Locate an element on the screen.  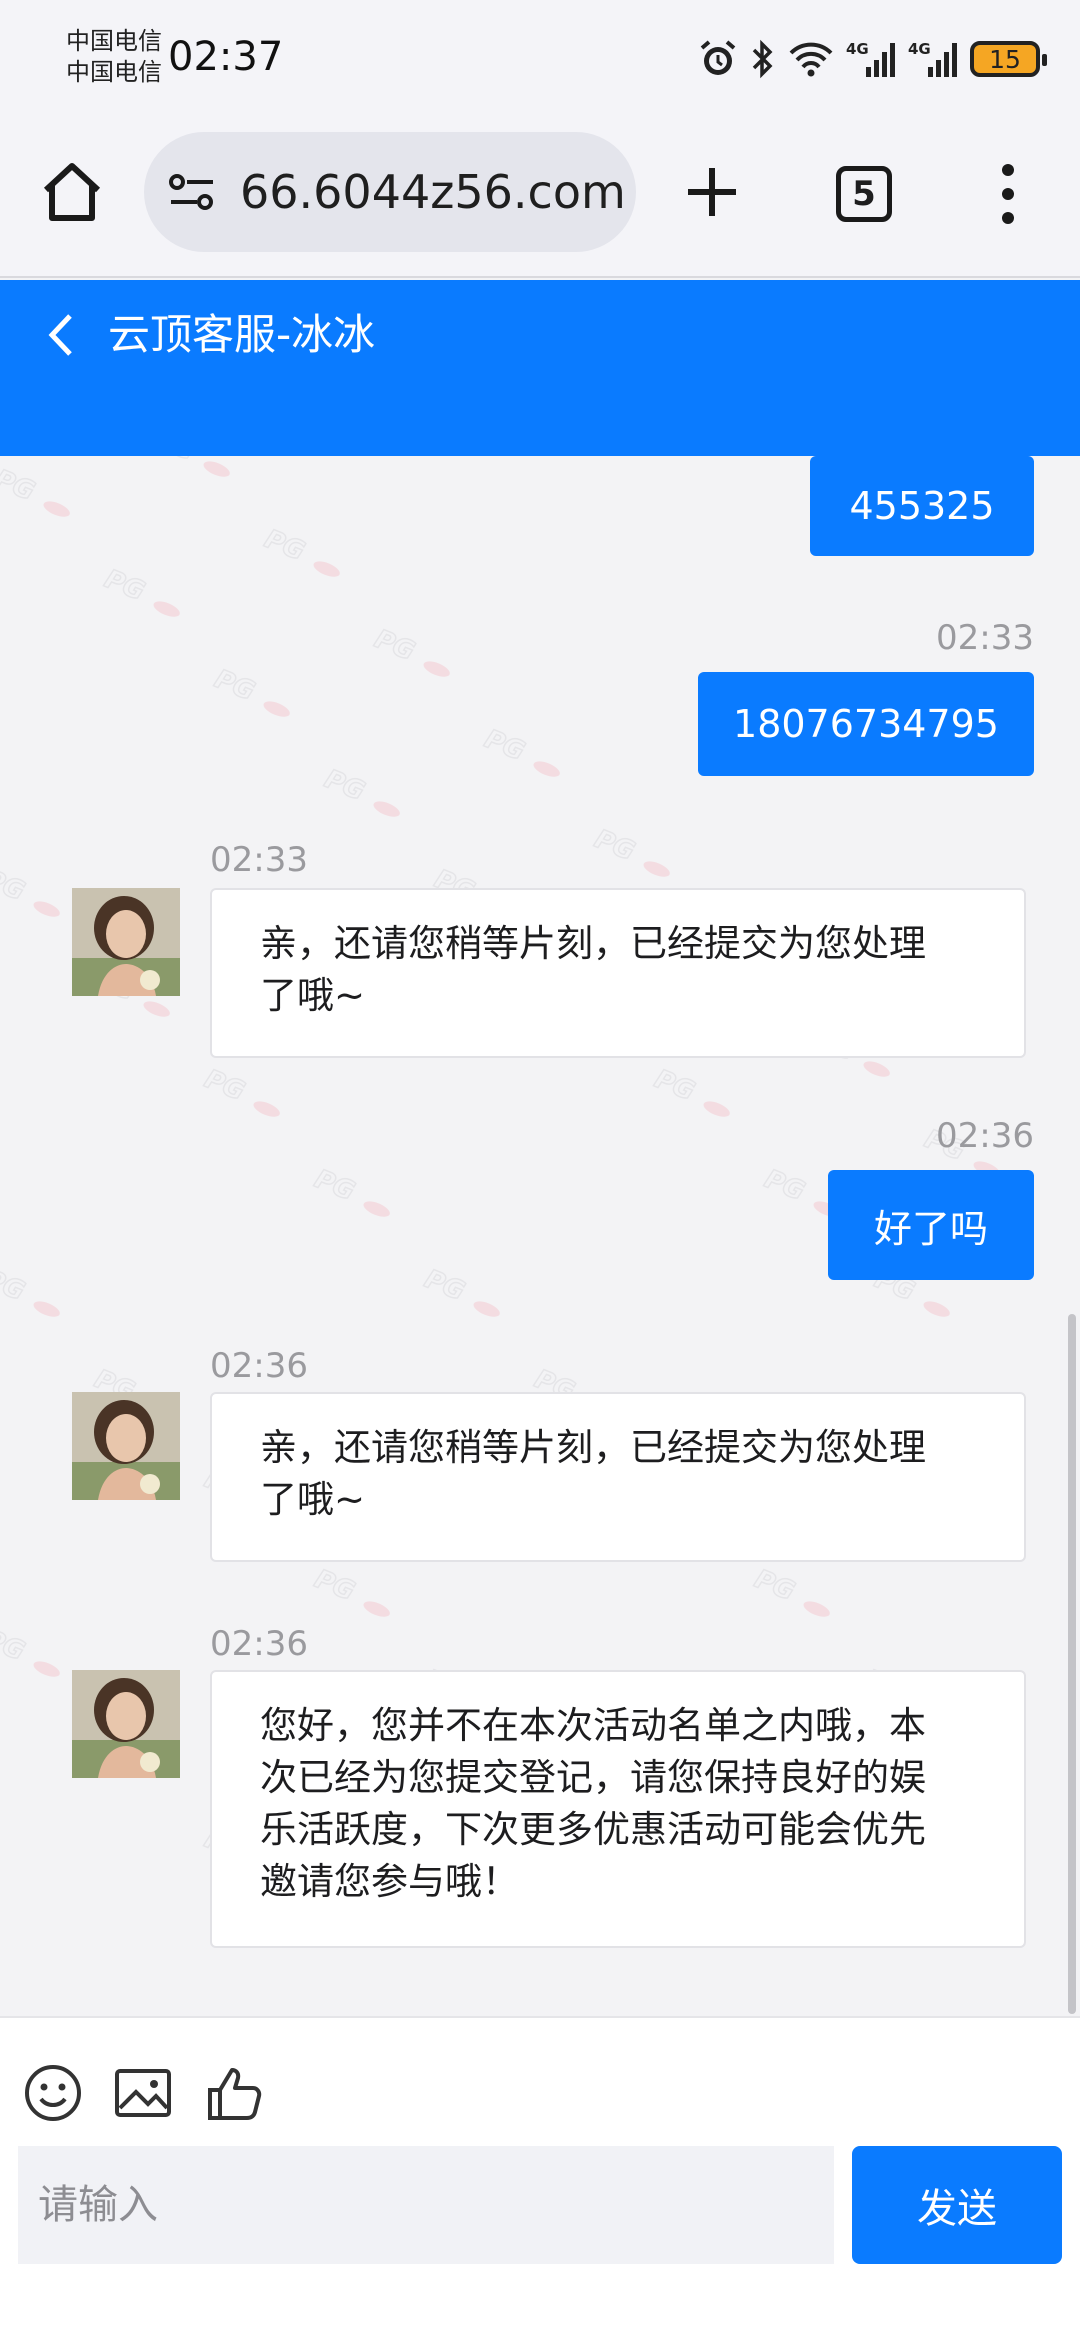
tab-count: 5 is located at coordinates (864, 194).